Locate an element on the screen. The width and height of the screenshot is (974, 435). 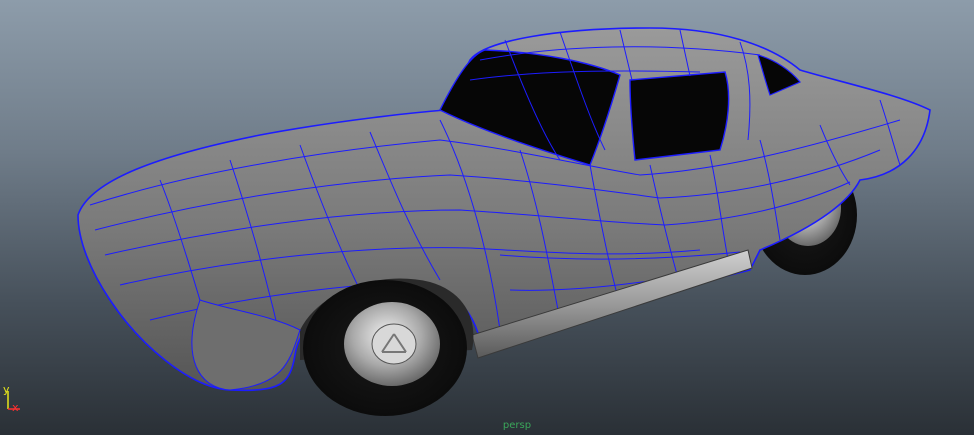
side-window is located at coordinates (679, 116).